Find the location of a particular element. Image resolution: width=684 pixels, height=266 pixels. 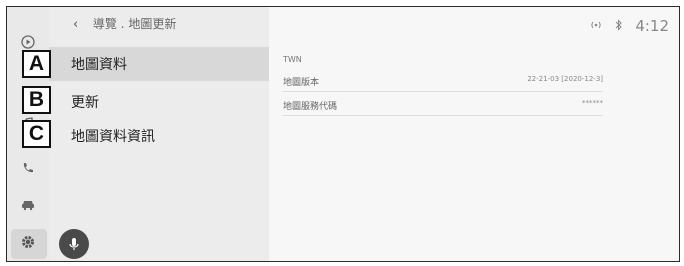

detail-row-value: 22-21-03 [2020-12-3] is located at coordinates (565, 79).